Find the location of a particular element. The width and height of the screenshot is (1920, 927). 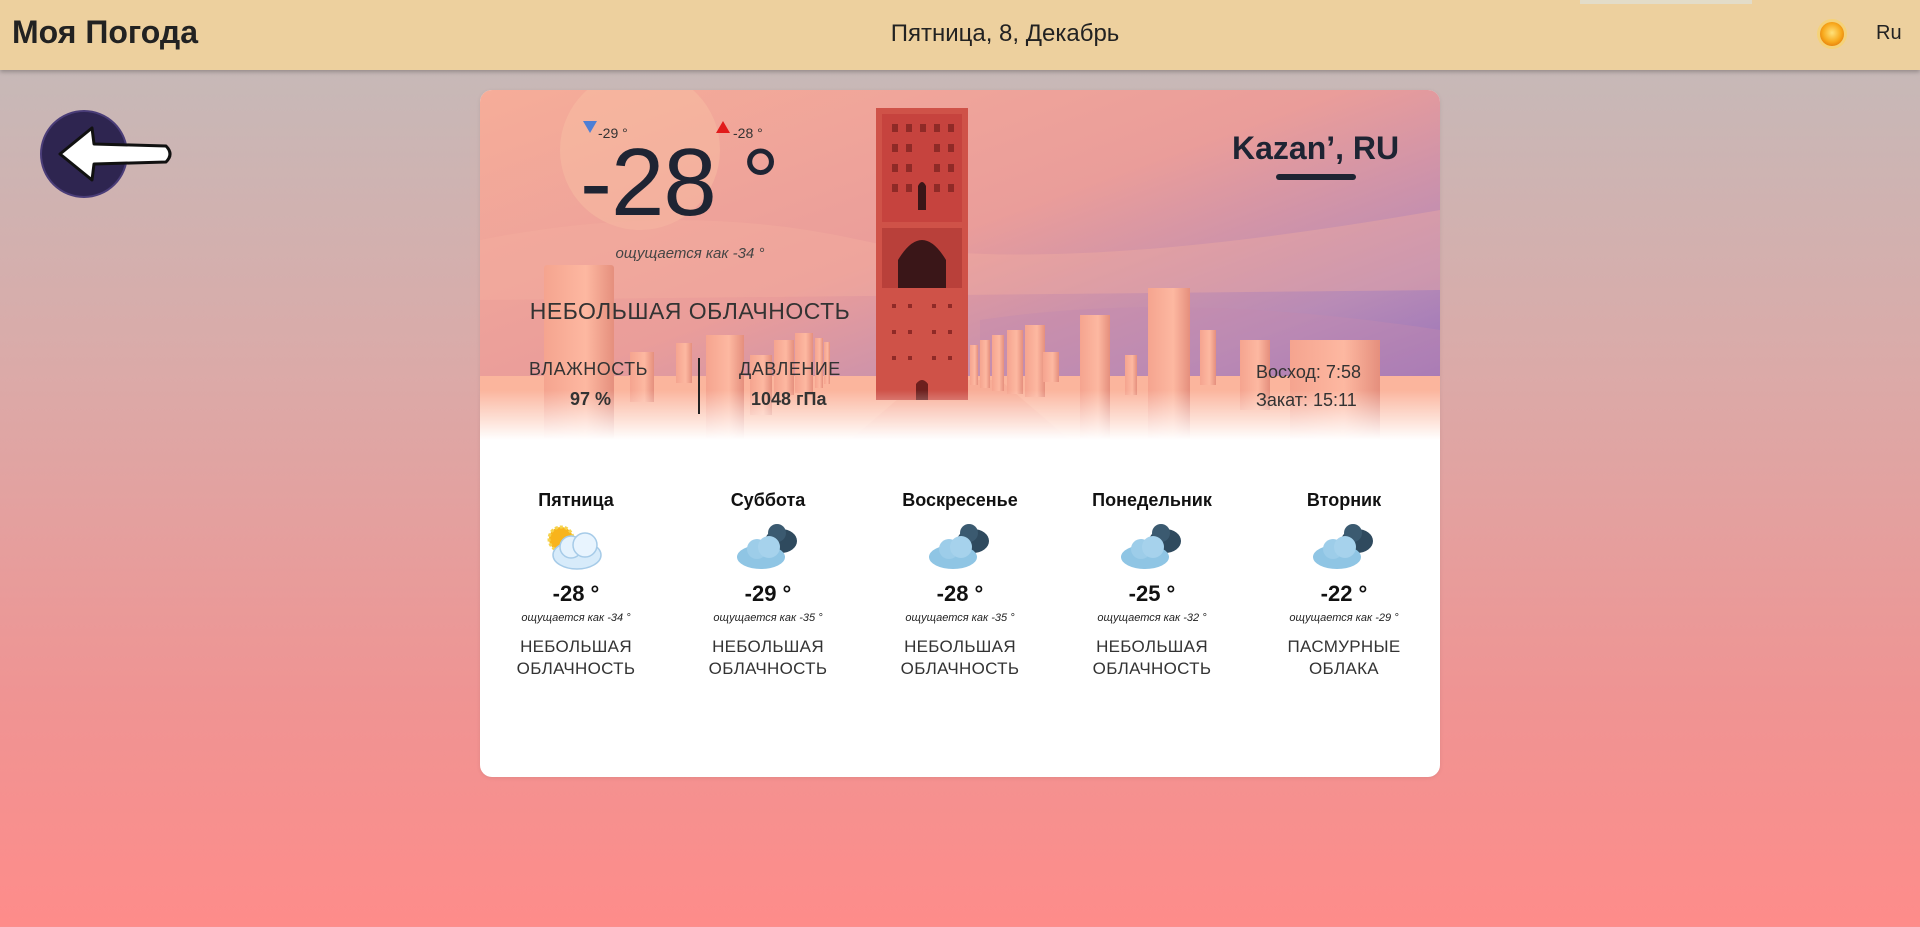

sunset-time: Закат: 15:11 is located at coordinates (1306, 400).